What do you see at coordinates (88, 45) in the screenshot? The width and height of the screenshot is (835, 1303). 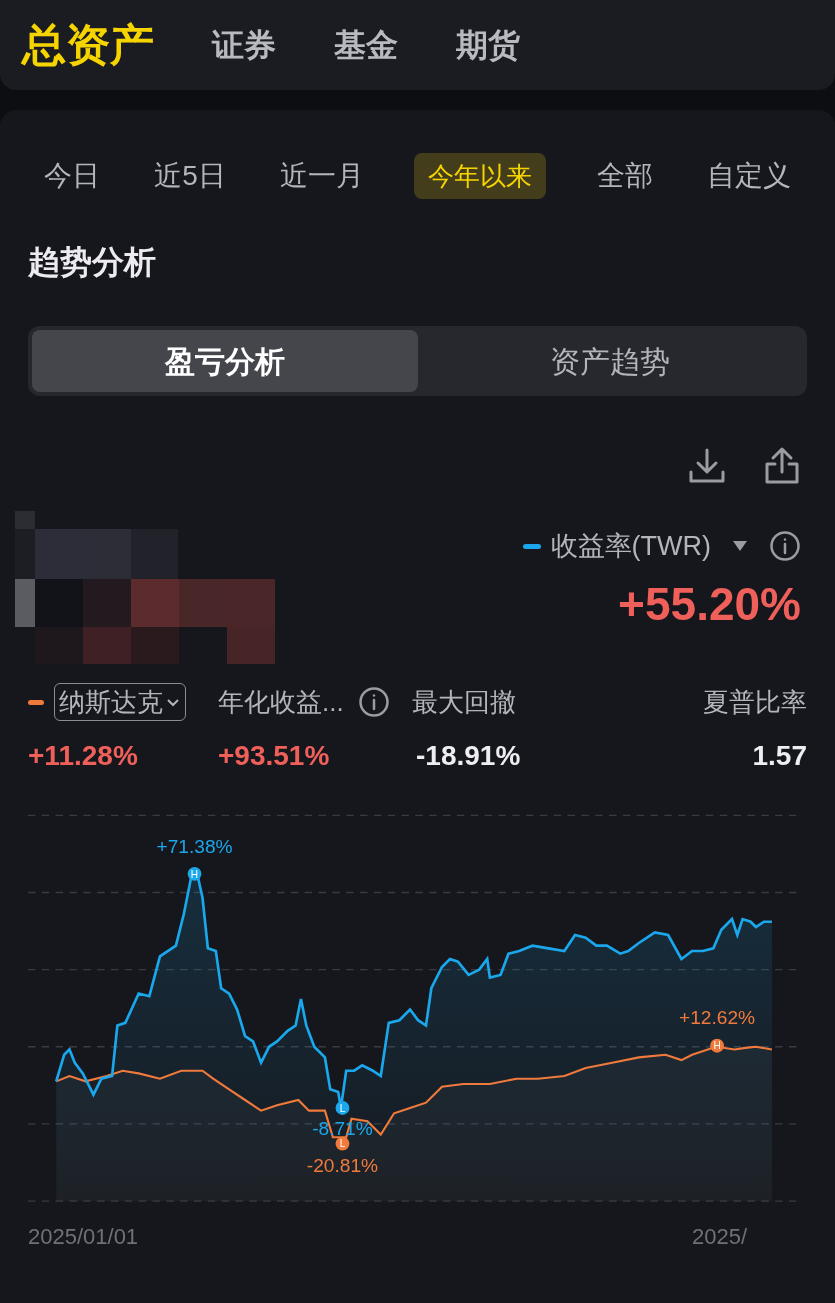 I see `tab: 总资产` at bounding box center [88, 45].